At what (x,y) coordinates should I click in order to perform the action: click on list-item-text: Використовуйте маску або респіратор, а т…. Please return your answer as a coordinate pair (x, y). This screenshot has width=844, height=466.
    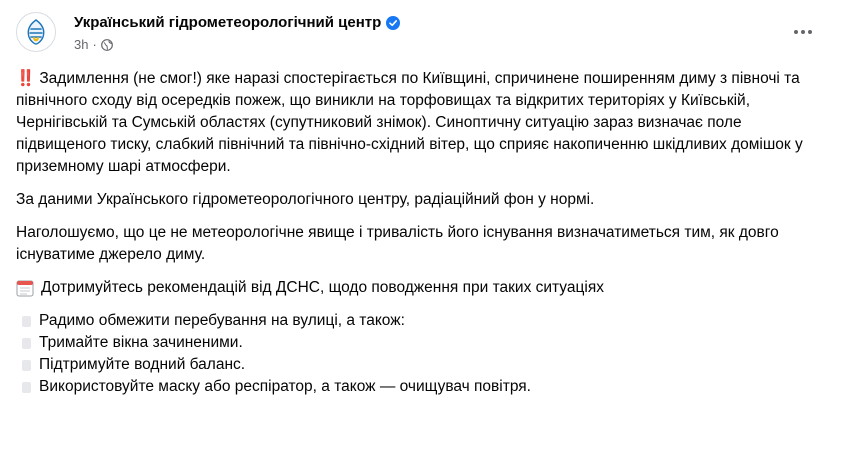
    Looking at the image, I should click on (285, 386).